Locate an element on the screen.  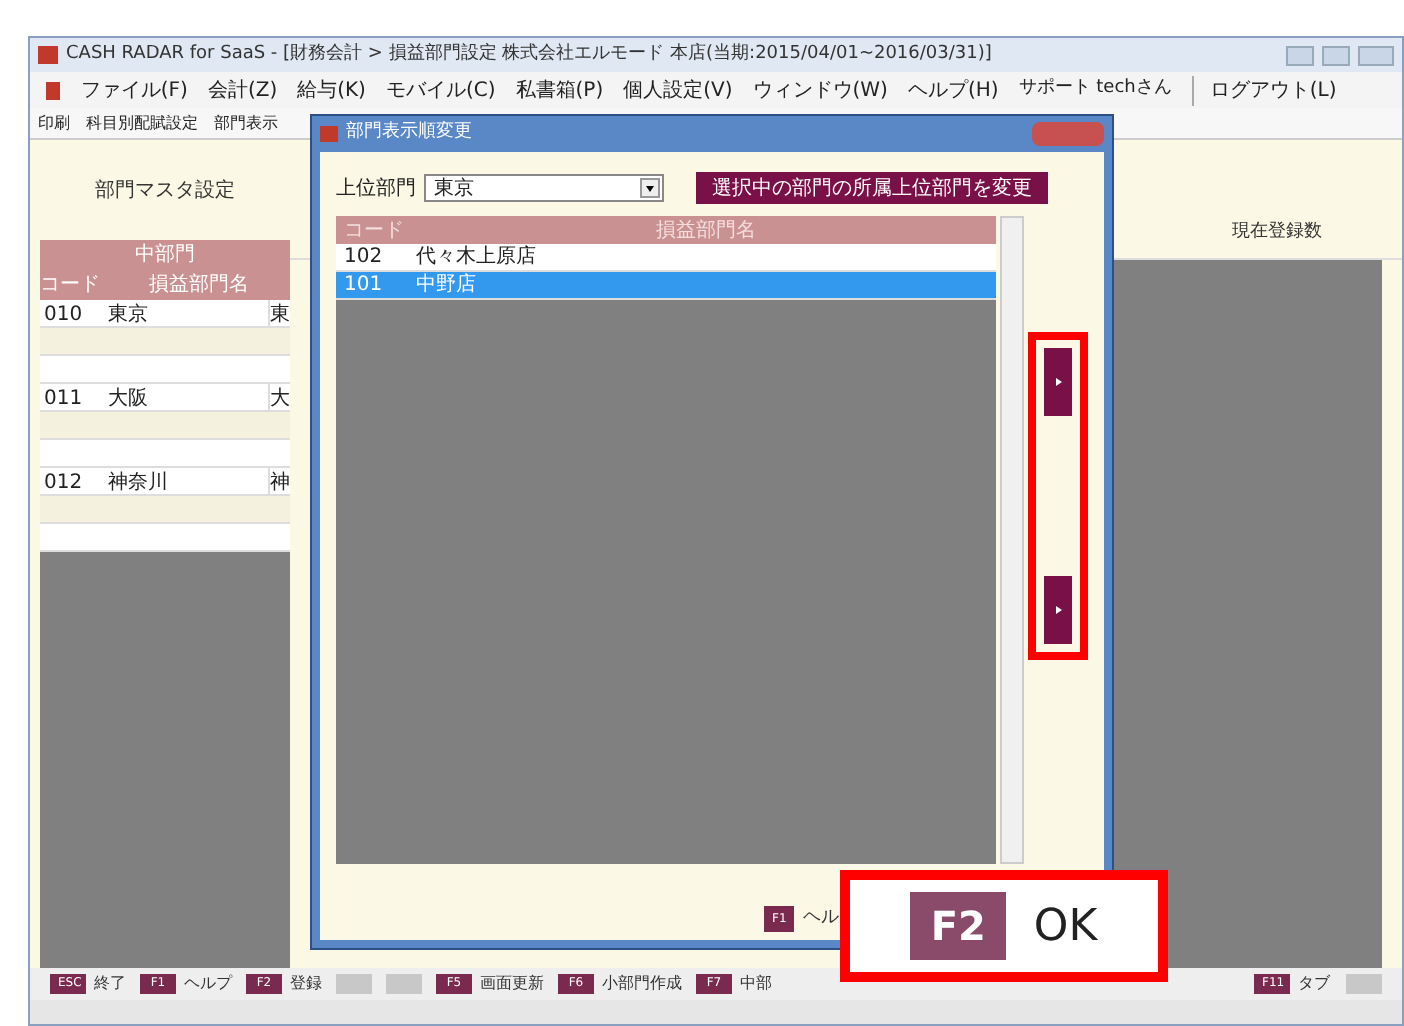
scrollbar is located at coordinates (1012, 540).